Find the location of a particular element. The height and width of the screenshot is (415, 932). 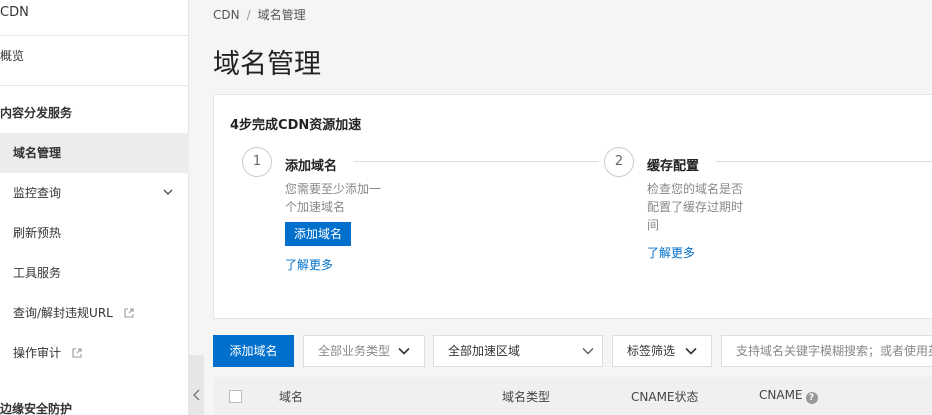

domain-table-header: 域名 域名类型 CNAME状态 CNAME? is located at coordinates (572, 396).